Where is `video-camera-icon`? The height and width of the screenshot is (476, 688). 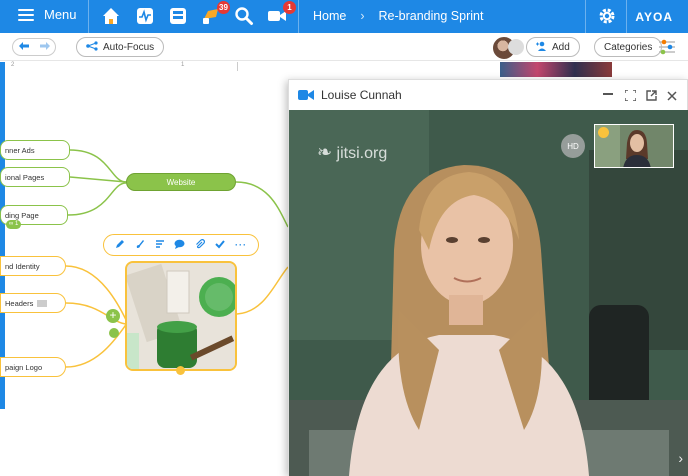 video-camera-icon is located at coordinates (306, 97).